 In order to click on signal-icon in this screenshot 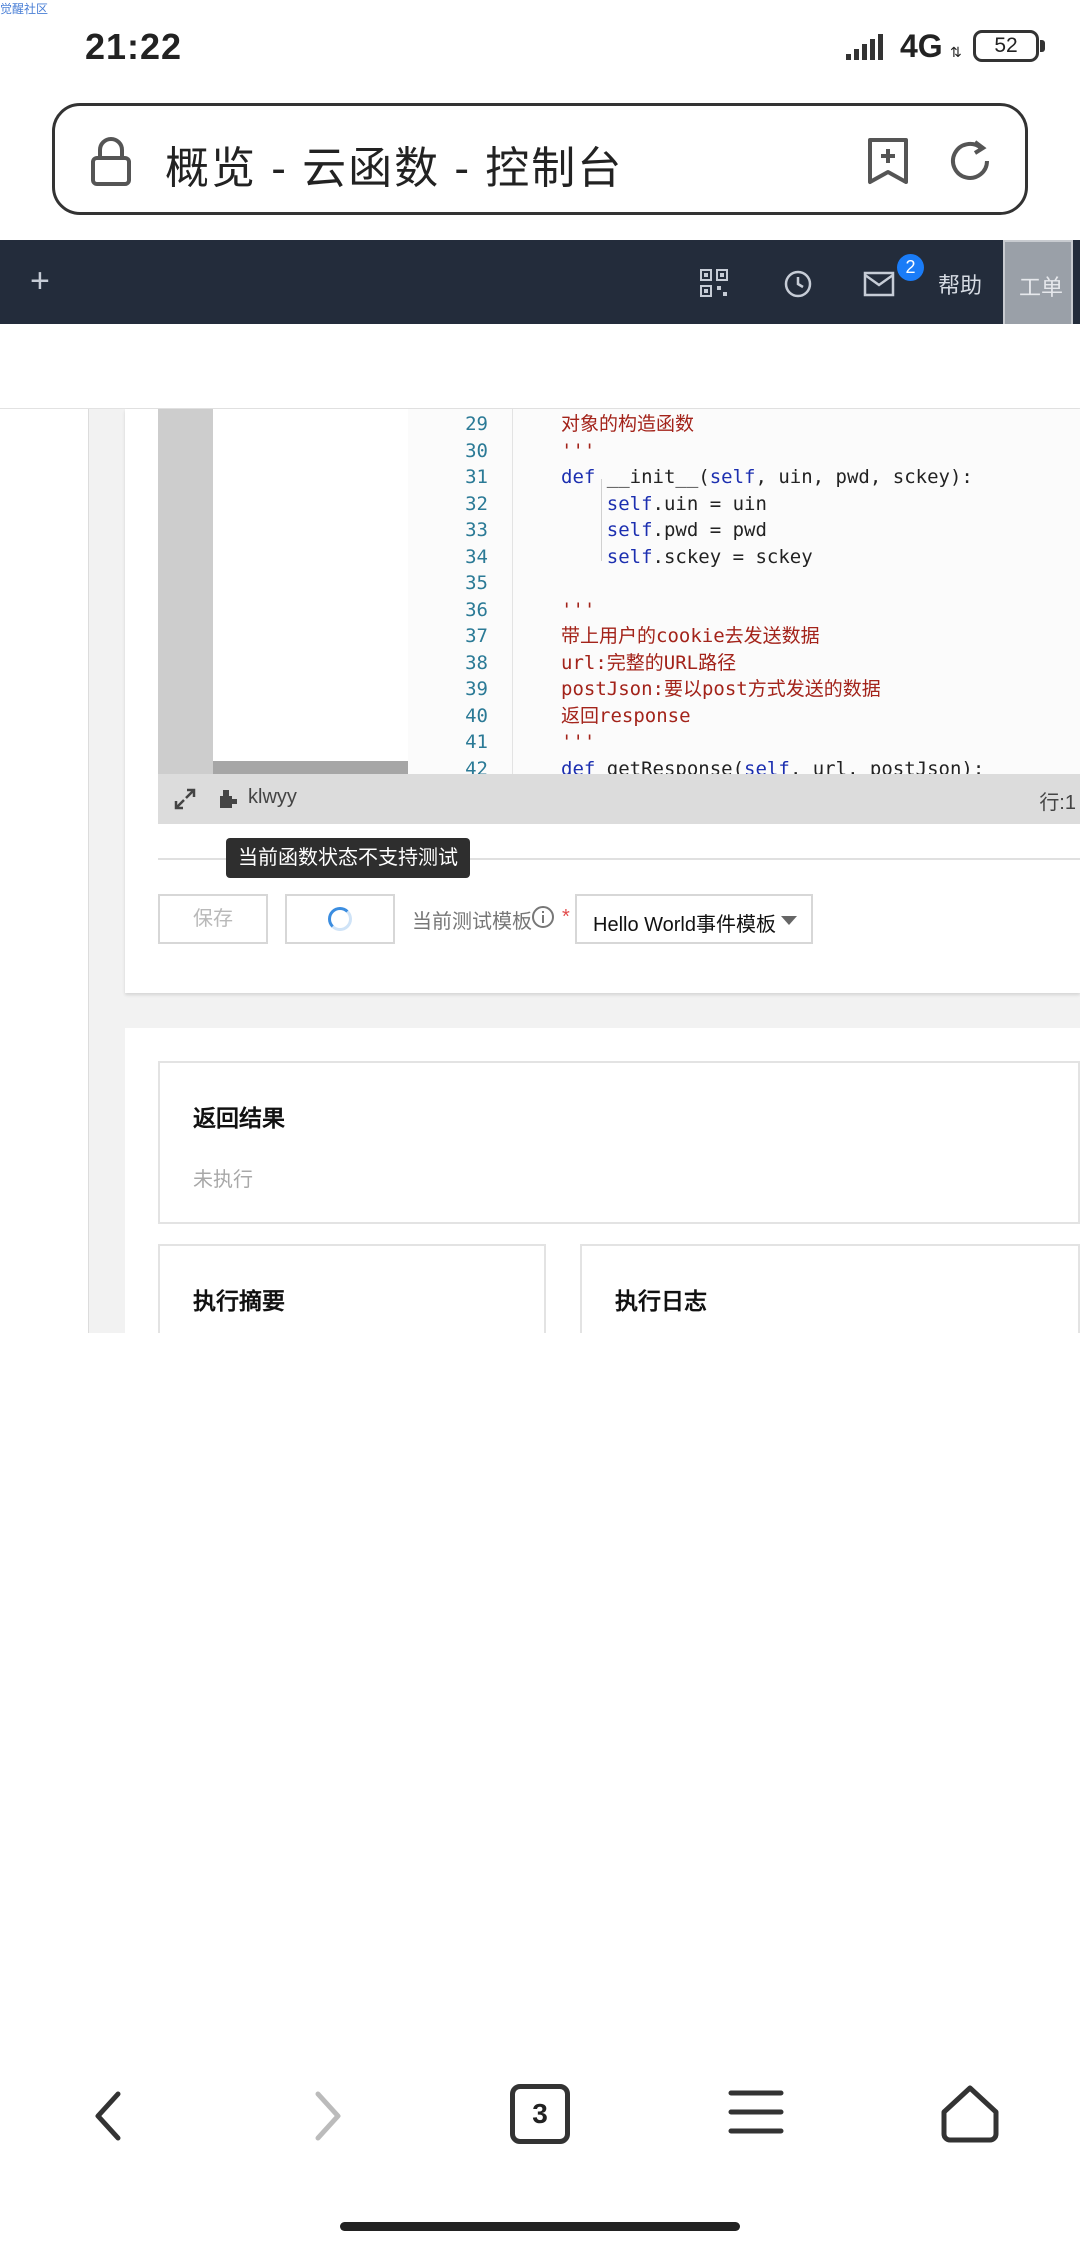, I will do `click(864, 47)`.